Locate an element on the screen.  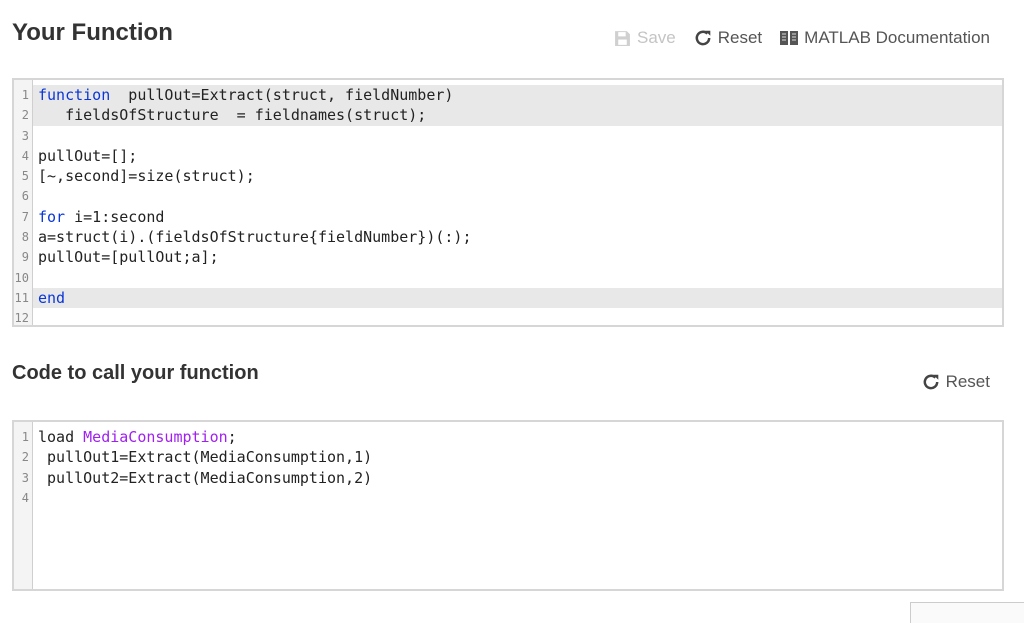
code-token: pullOut=[pullOut;a]; is located at coordinates (128, 257).